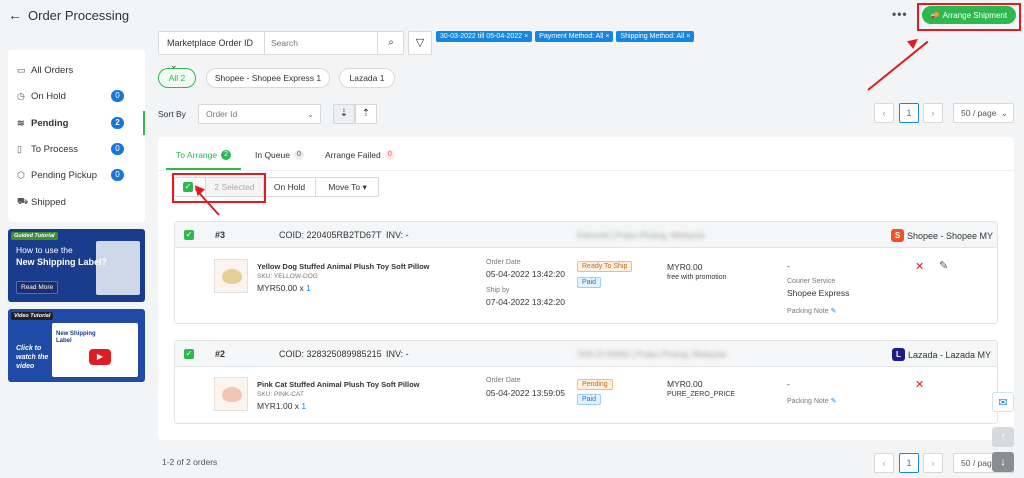  I want to click on promo-line: How to use the, so click(44, 250).